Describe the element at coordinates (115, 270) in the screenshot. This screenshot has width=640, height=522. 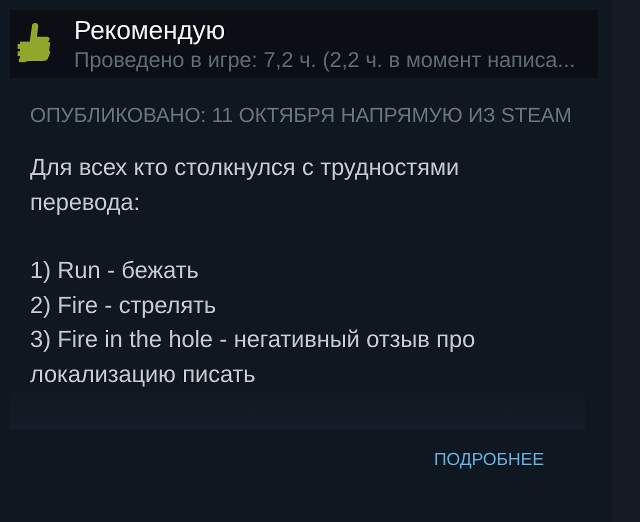
I see `review-text: 1) Run - бежать` at that location.